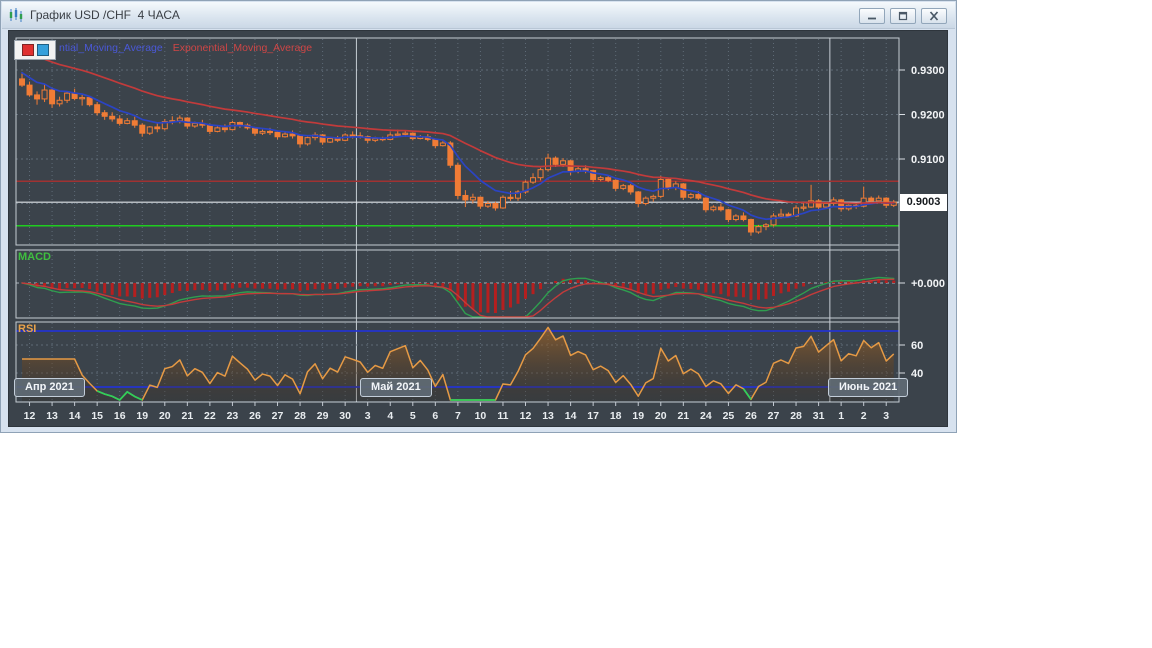 The image size is (1152, 648). What do you see at coordinates (345, 416) in the screenshot?
I see `x-axis-label: 30` at bounding box center [345, 416].